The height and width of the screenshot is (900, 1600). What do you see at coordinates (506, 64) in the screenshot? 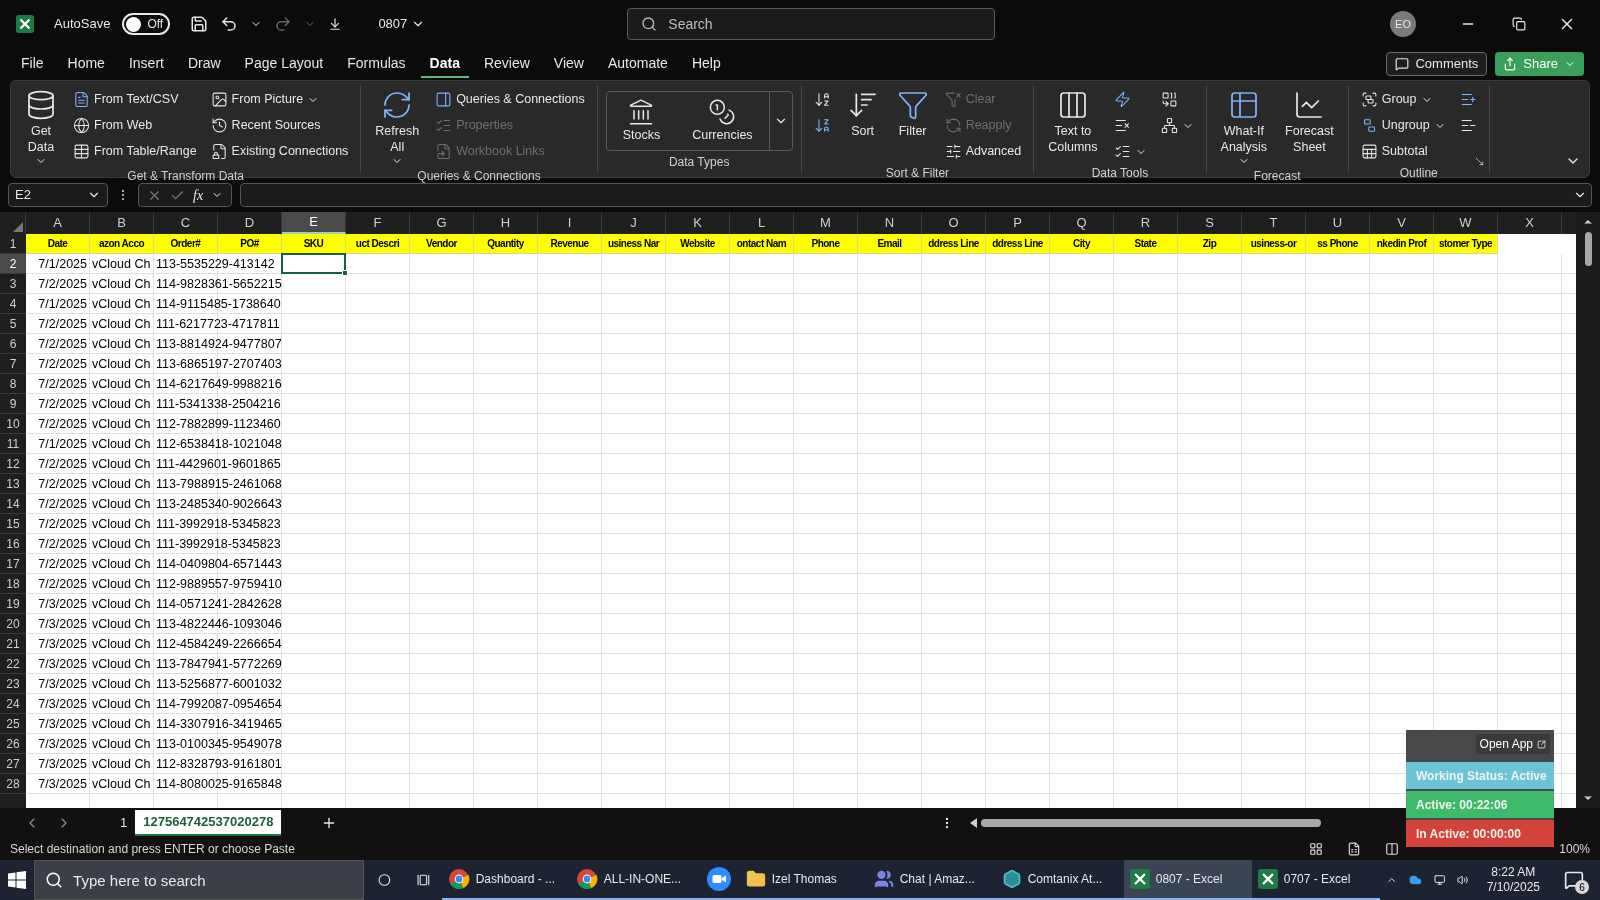
I see `menu-tab: Review` at bounding box center [506, 64].